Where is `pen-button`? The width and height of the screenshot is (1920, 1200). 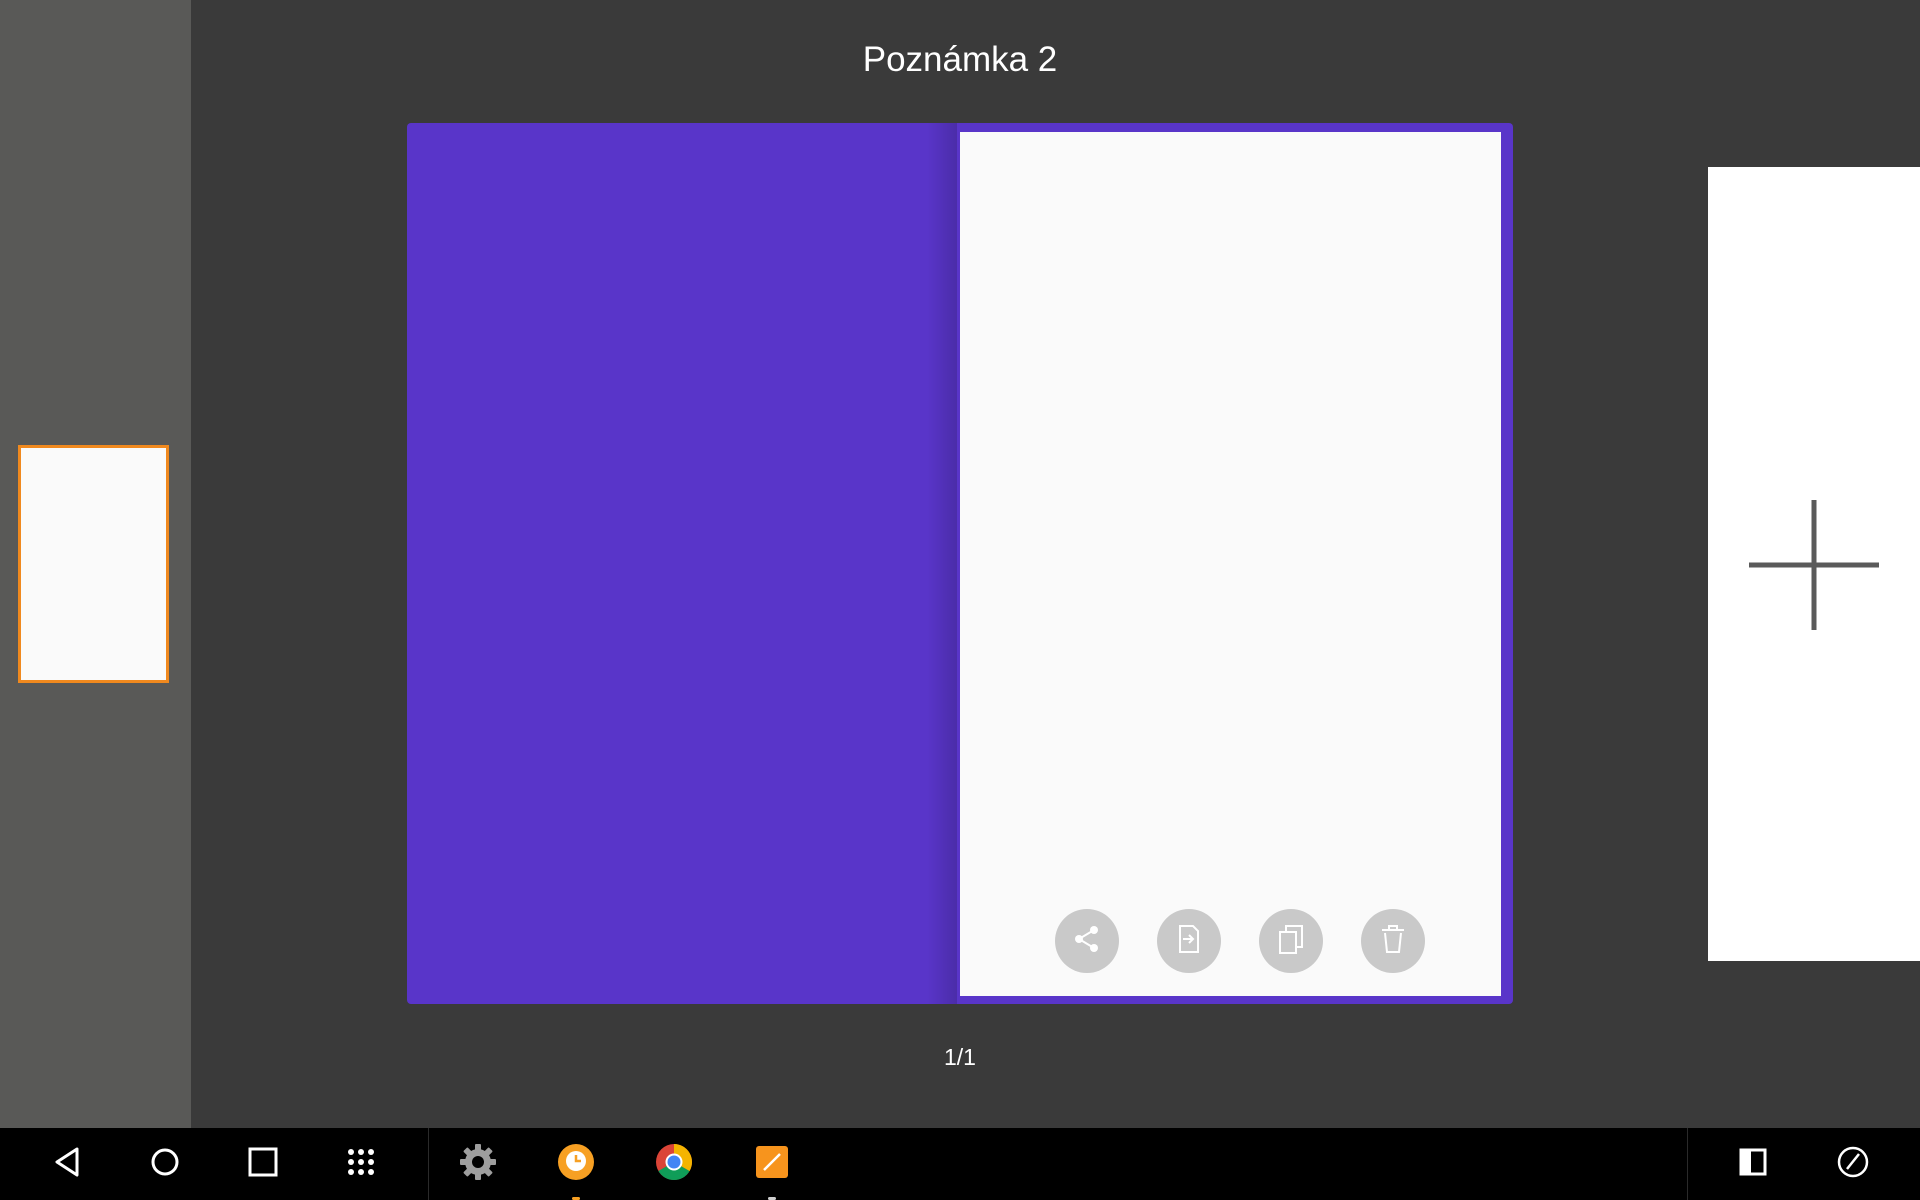
pen-button is located at coordinates (1853, 1164).